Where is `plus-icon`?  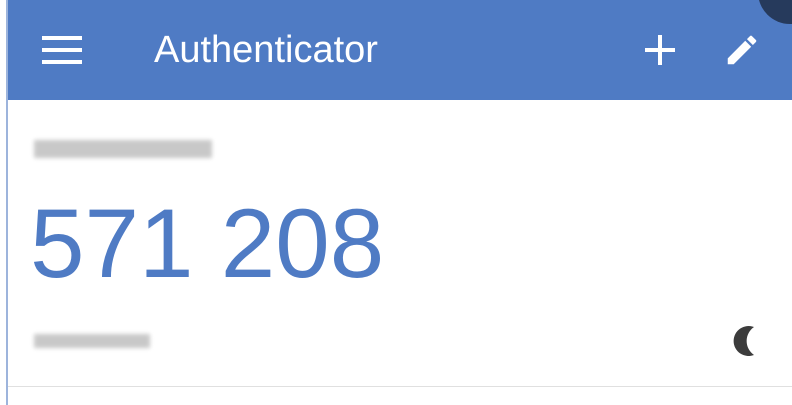 plus-icon is located at coordinates (660, 50).